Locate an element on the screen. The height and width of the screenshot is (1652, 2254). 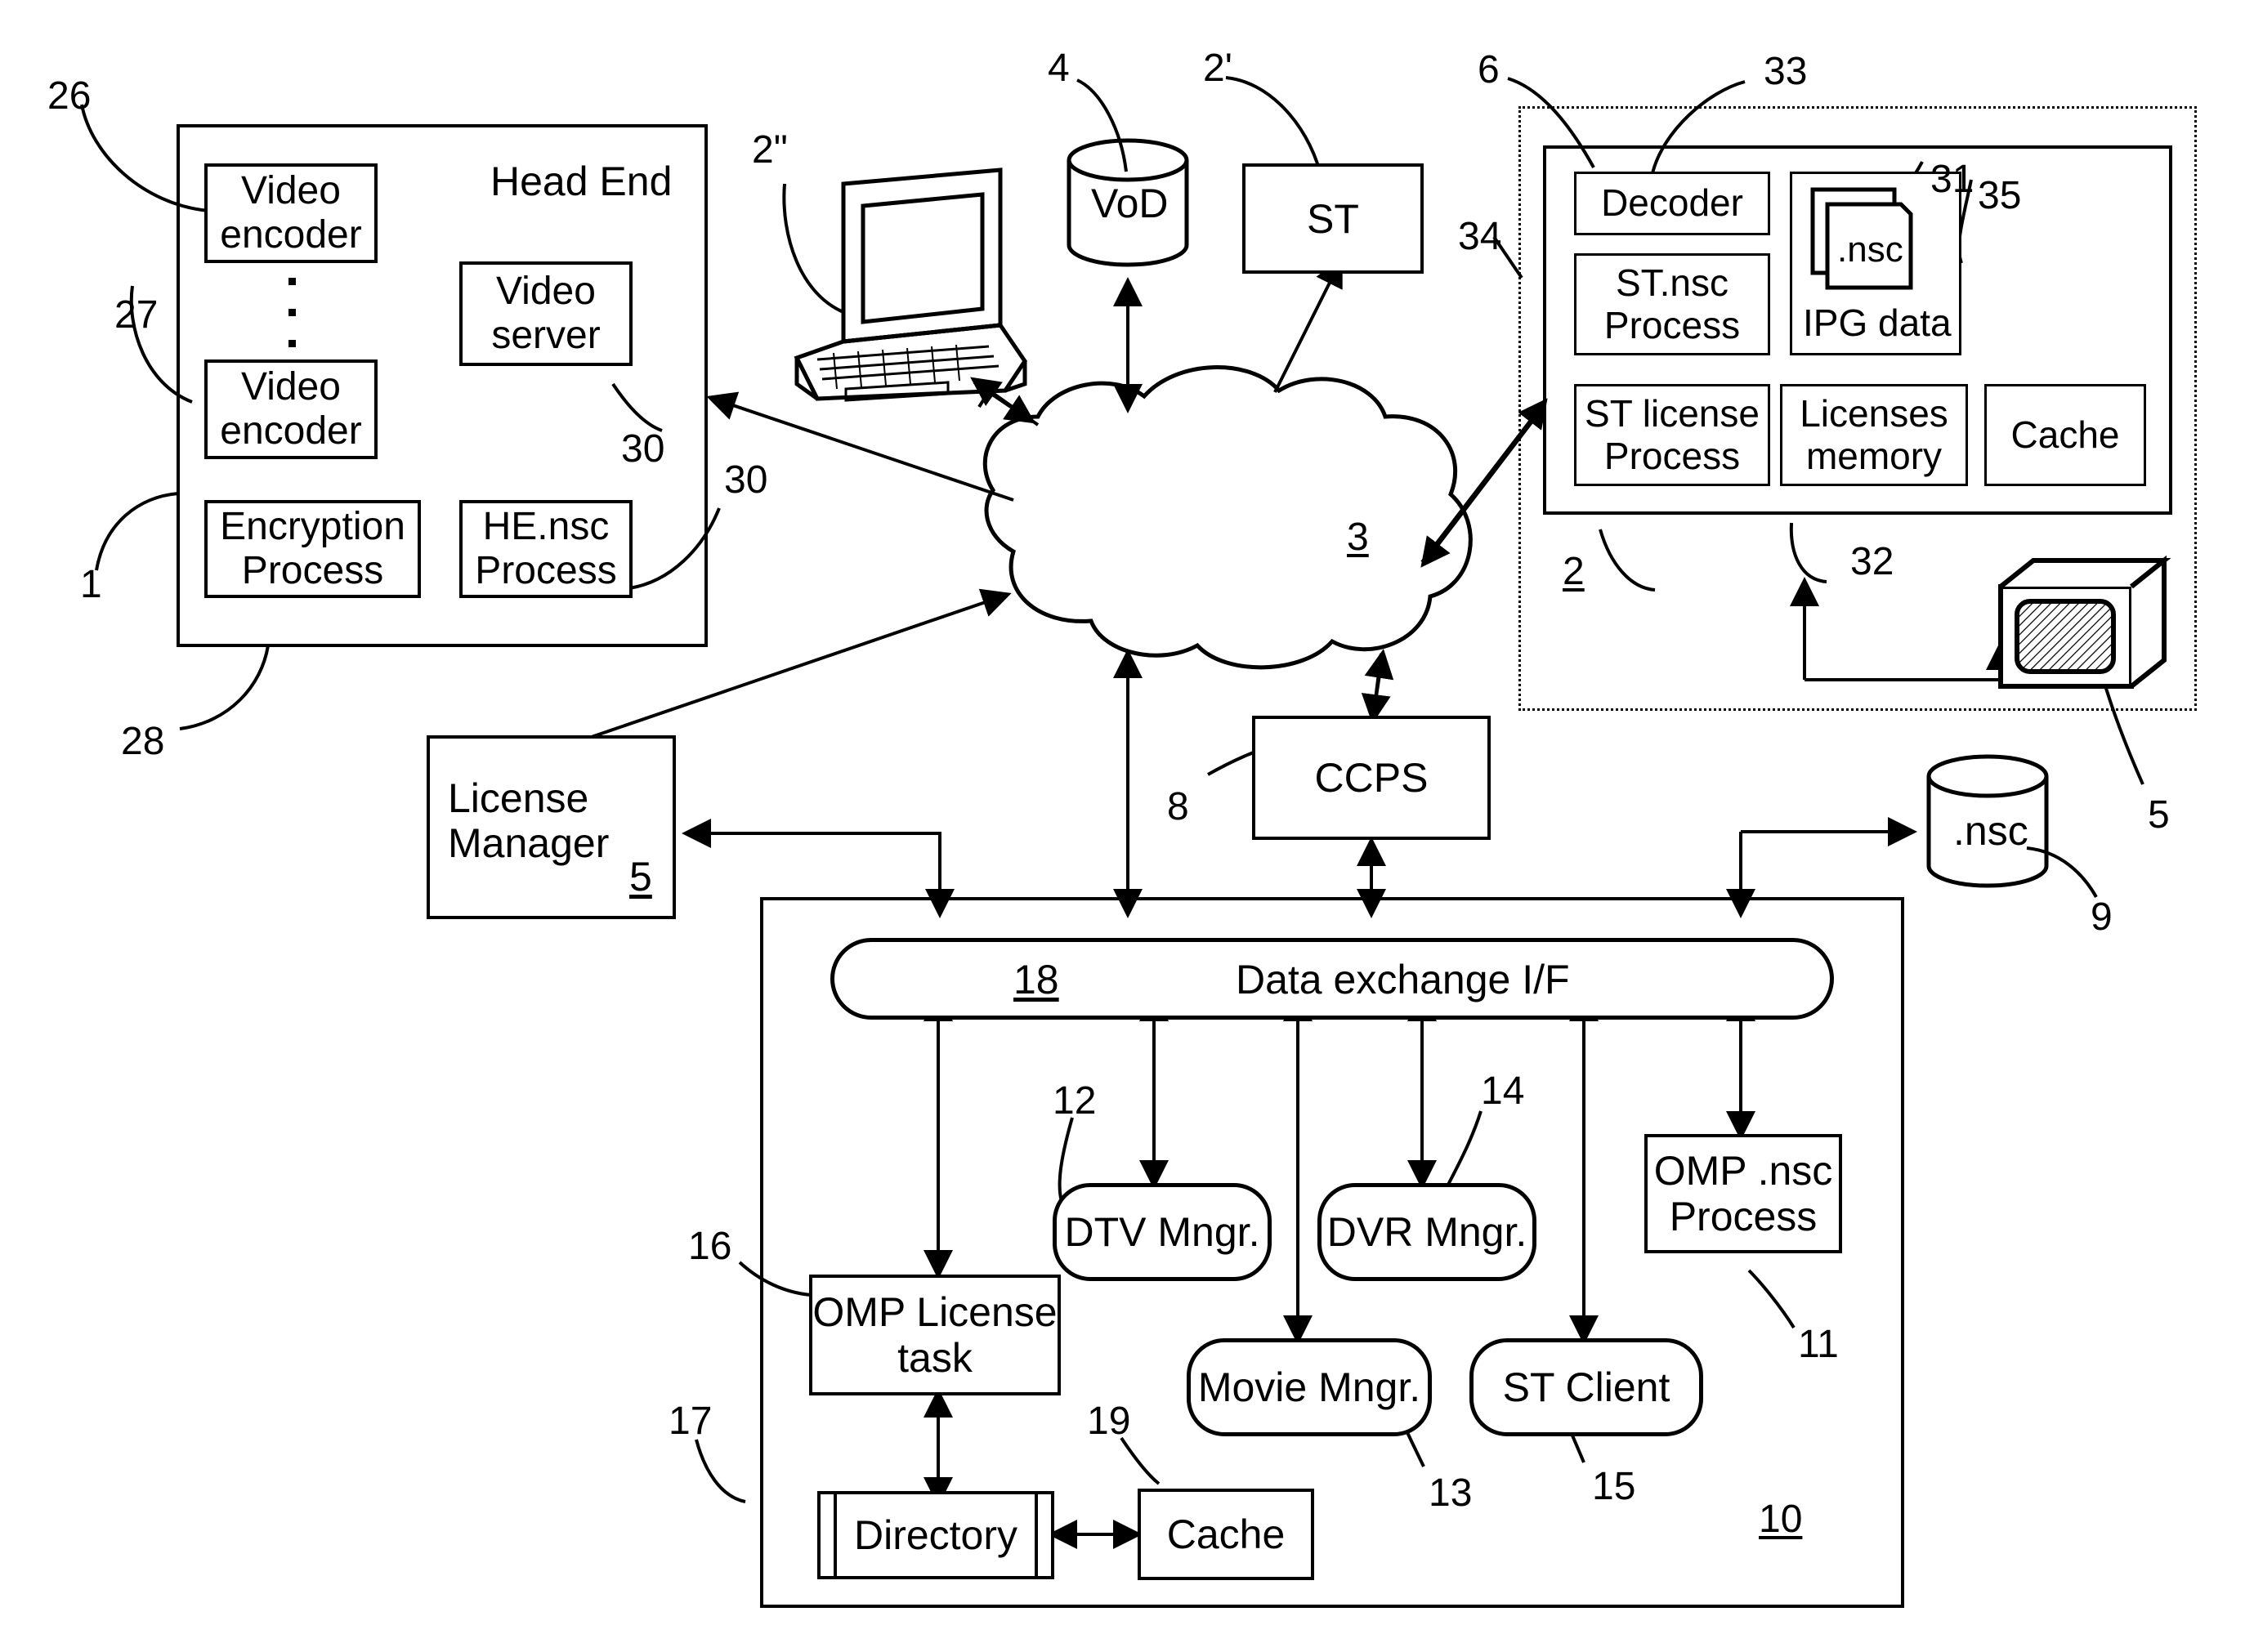
ipg-data-label: IPG data is located at coordinates (1877, 322).